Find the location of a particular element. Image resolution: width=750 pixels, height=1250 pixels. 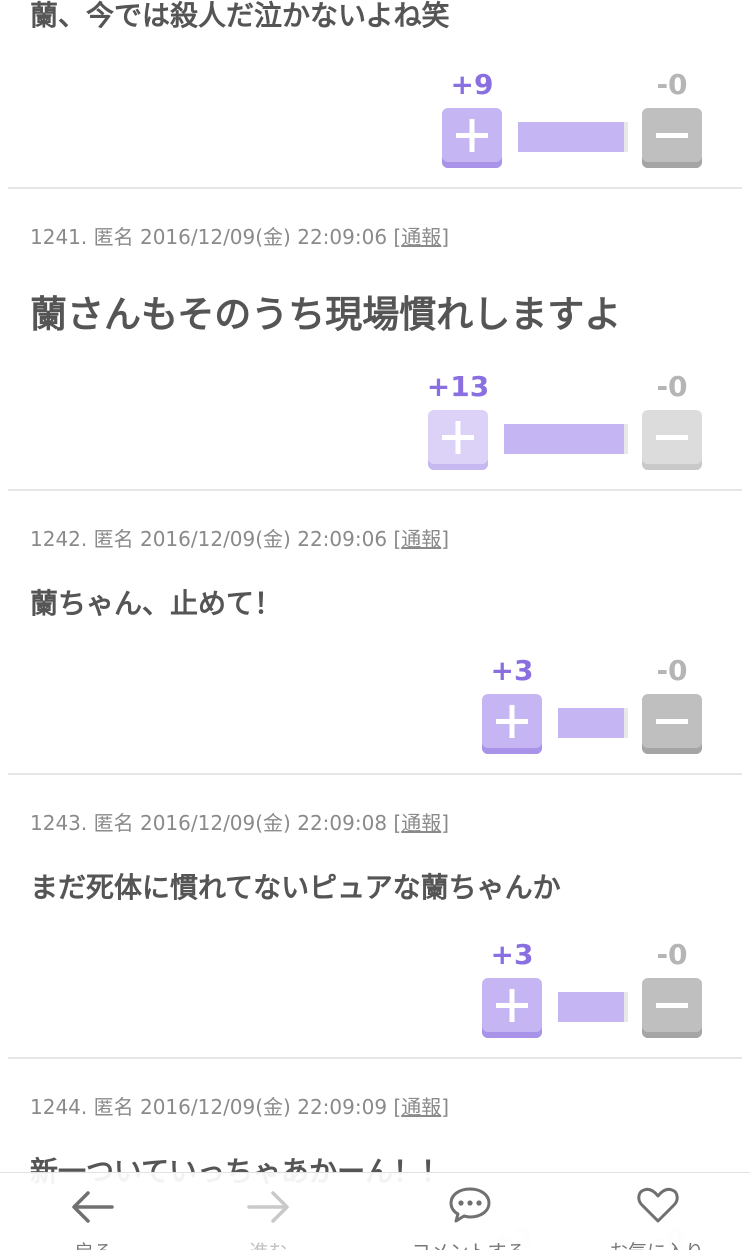

plus-vote-count: +13 is located at coordinates (458, 386).